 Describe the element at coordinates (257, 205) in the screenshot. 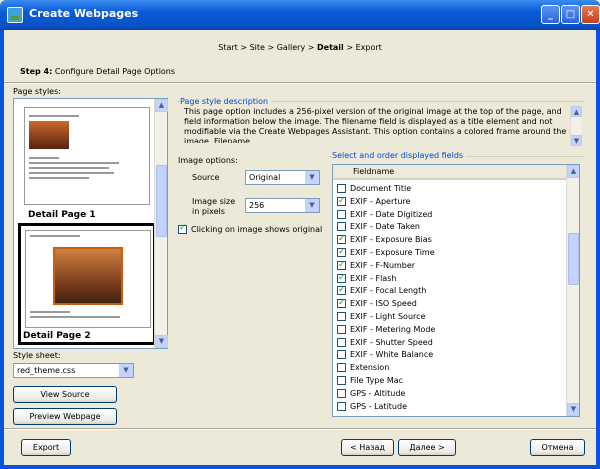

I see `image-size-value: 256` at that location.